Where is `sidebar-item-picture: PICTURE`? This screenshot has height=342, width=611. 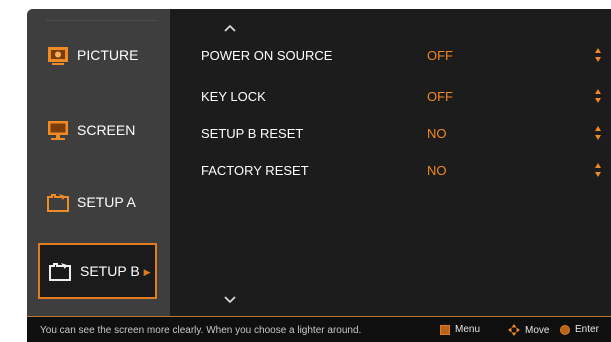
sidebar-item-picture: PICTURE is located at coordinates (98, 55).